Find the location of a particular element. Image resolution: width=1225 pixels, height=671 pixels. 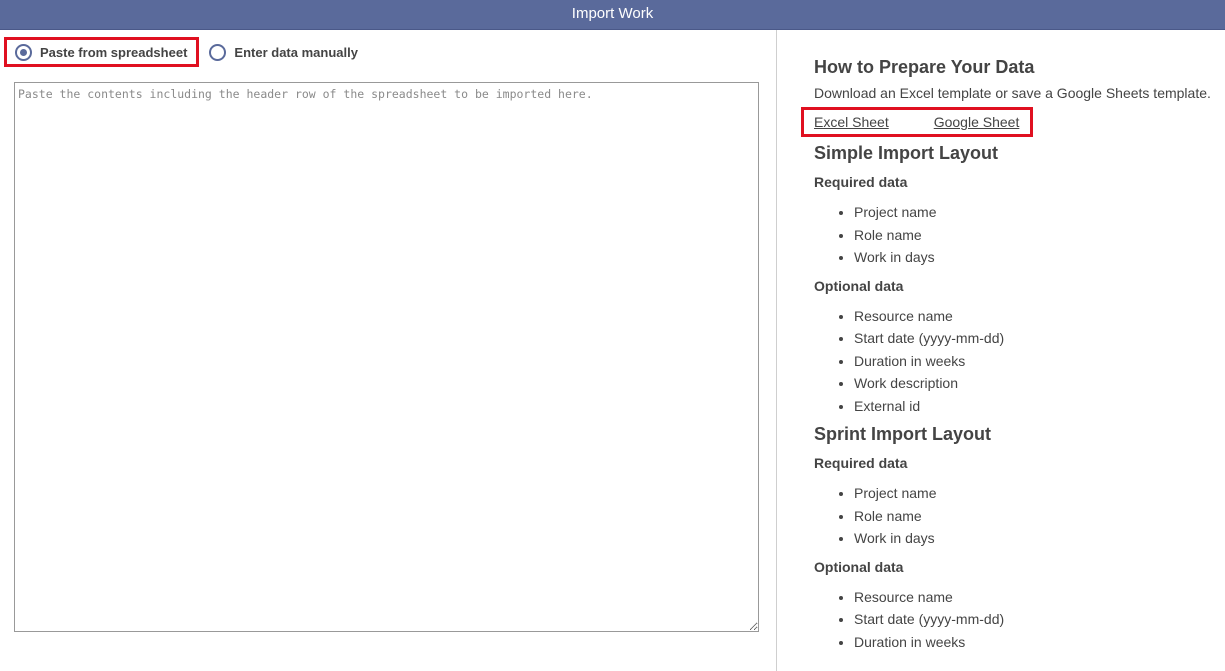

help-title: How to Prepare Your Data is located at coordinates (924, 67).